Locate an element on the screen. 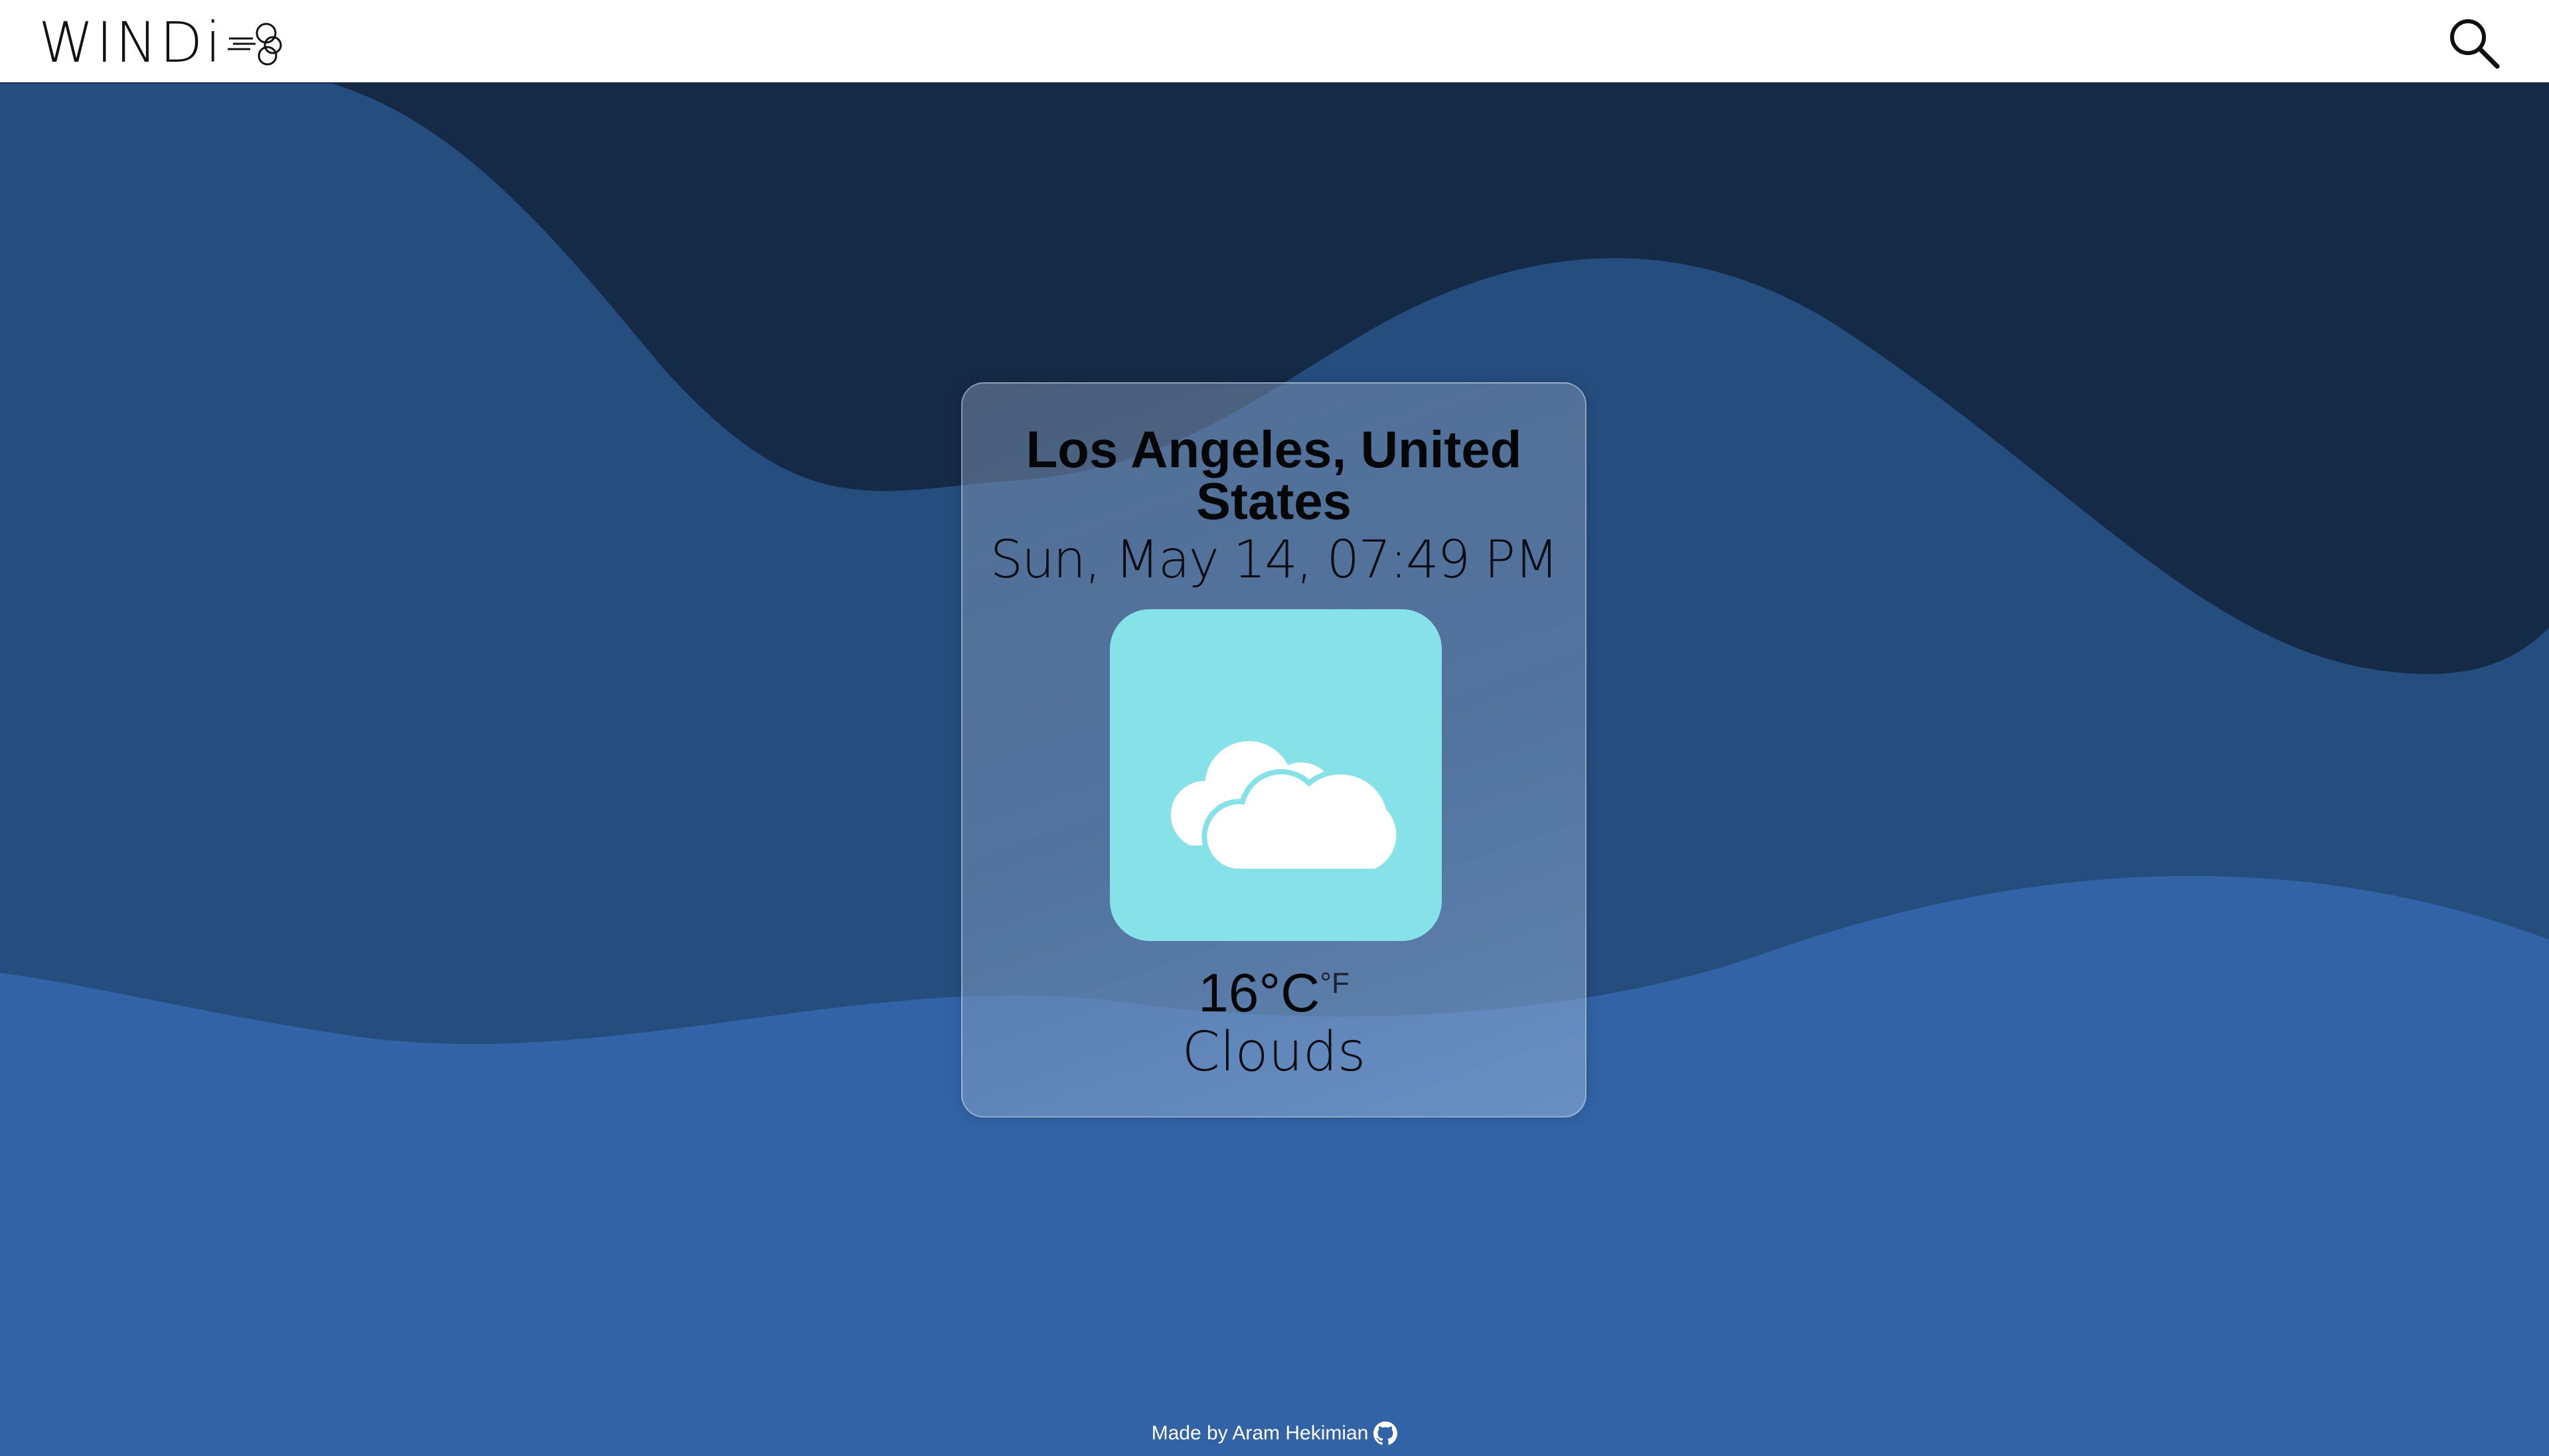  app-logo: WINDi is located at coordinates (162, 42).